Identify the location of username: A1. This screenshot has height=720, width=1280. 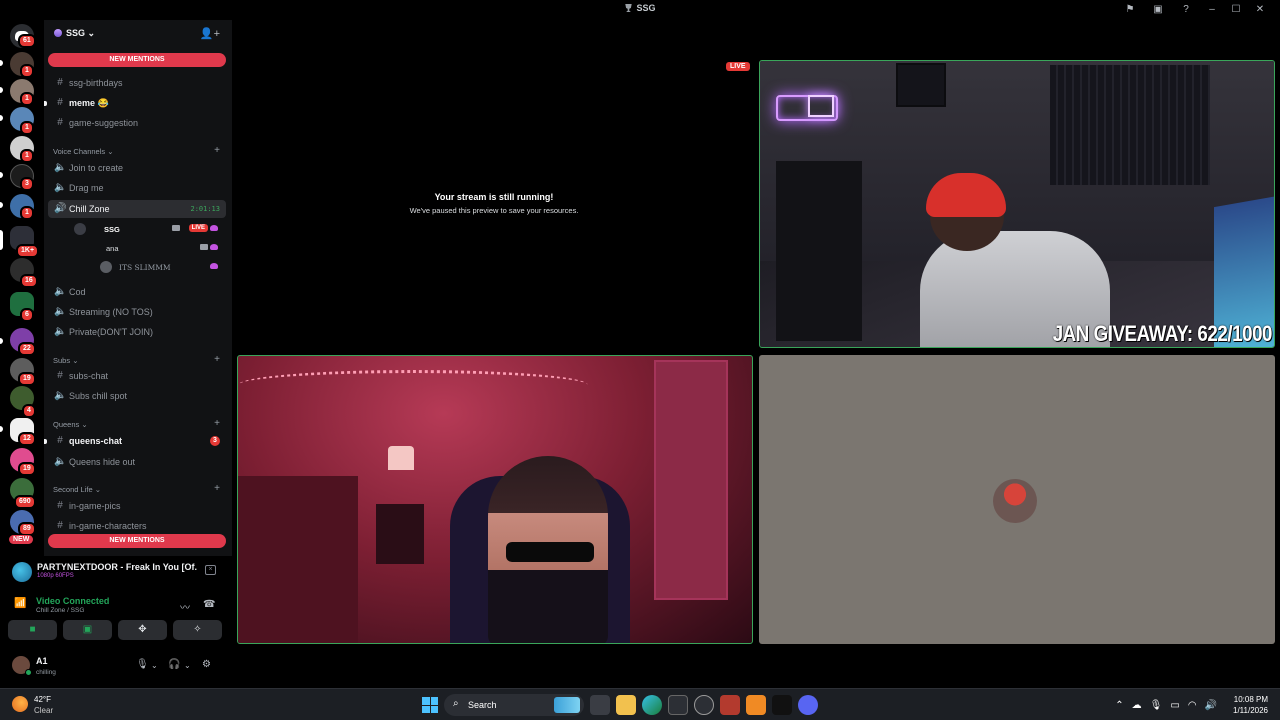
(42, 661).